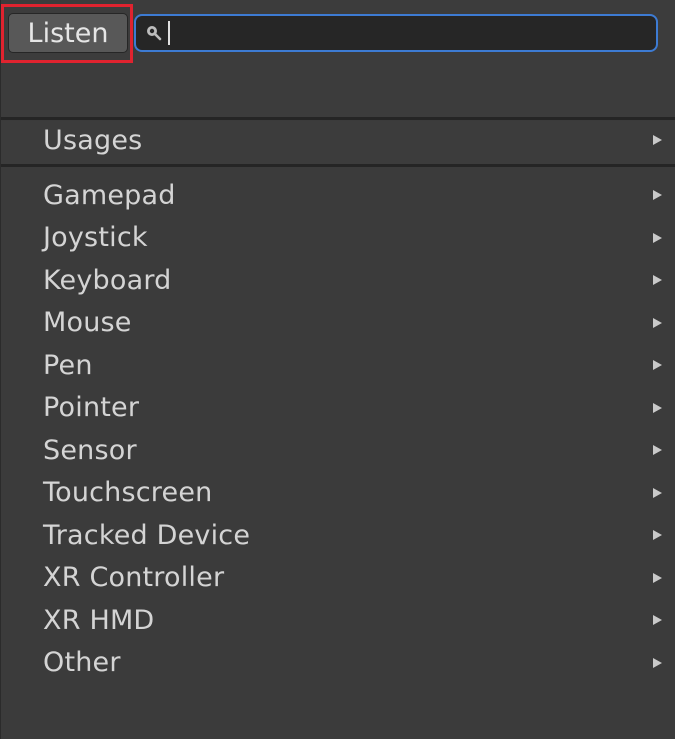 The height and width of the screenshot is (739, 675). Describe the element at coordinates (99, 620) in the screenshot. I see `menu-item-label: XR HMD` at that location.